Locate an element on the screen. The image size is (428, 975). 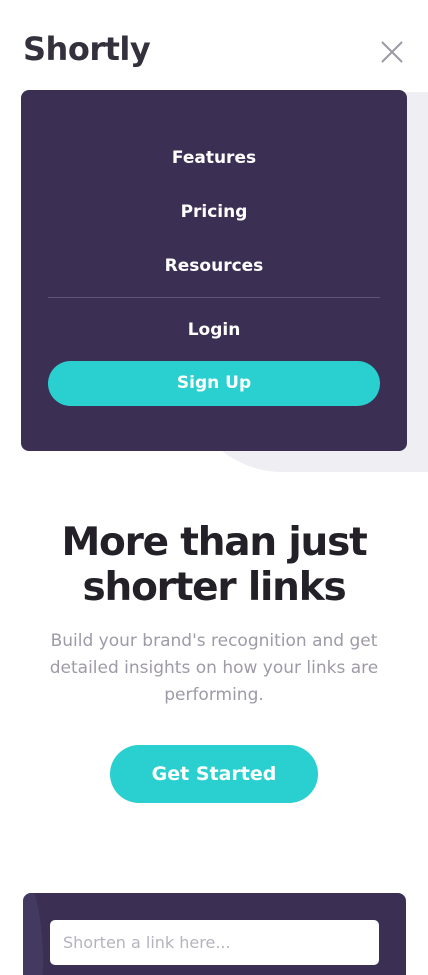
menu-divider is located at coordinates (214, 297).